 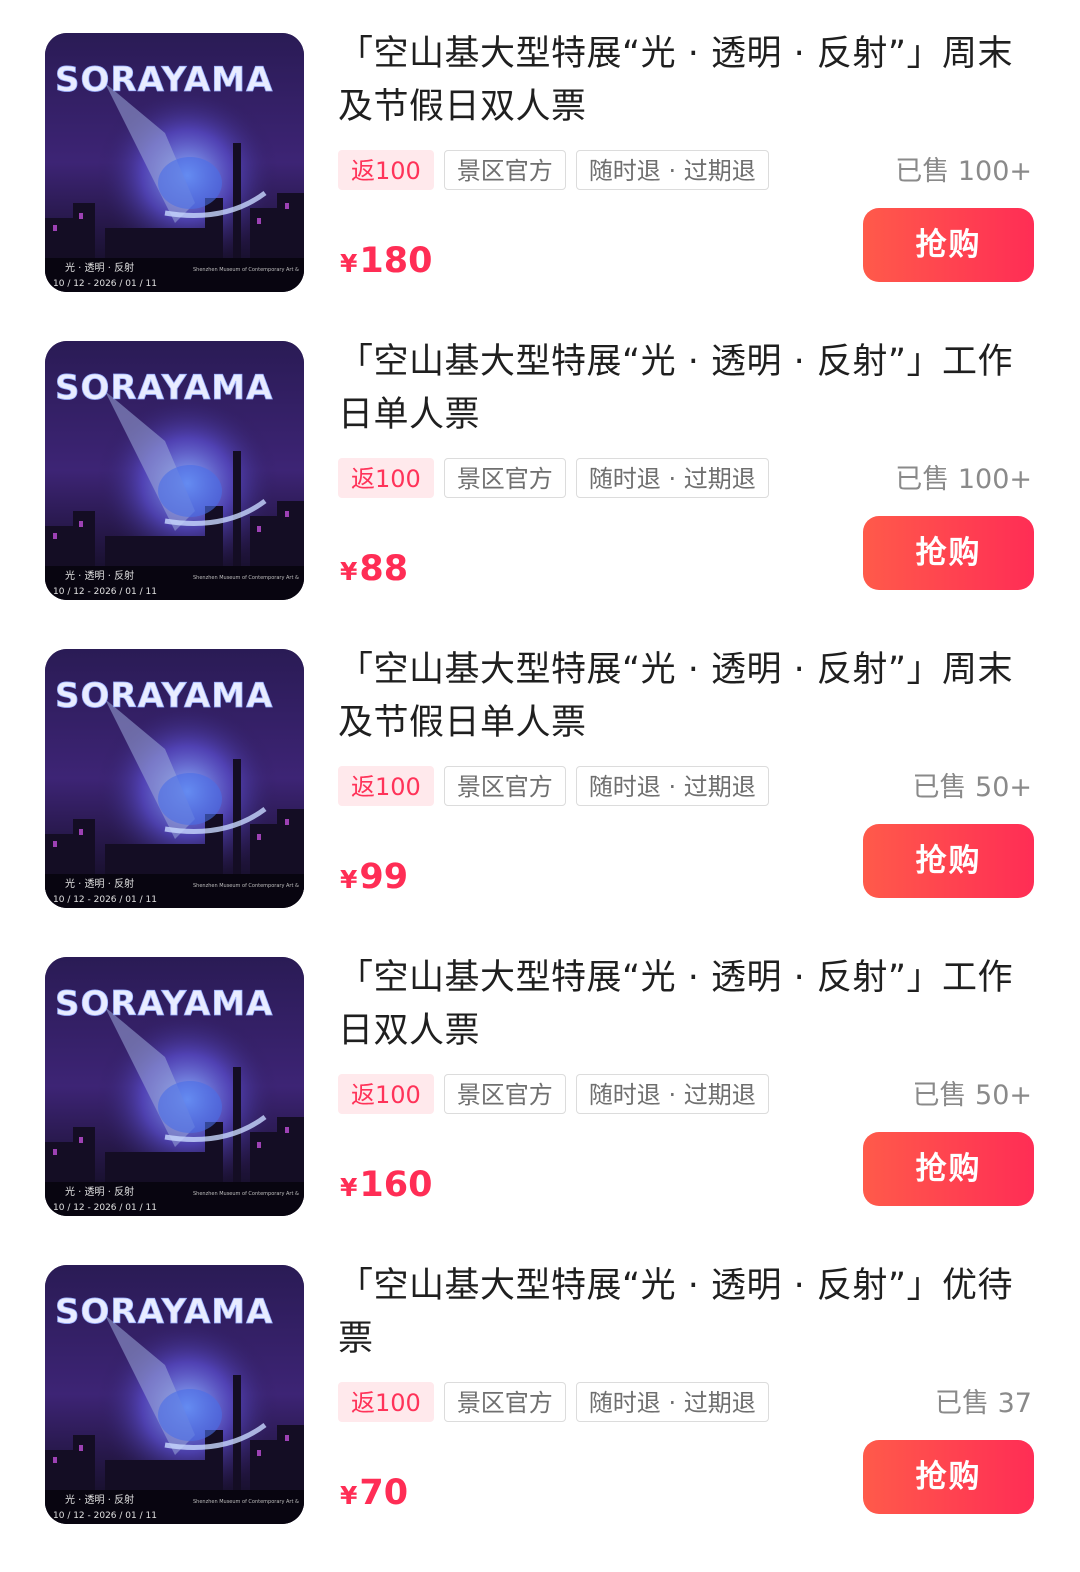 I want to click on price: ¥99, so click(x=374, y=878).